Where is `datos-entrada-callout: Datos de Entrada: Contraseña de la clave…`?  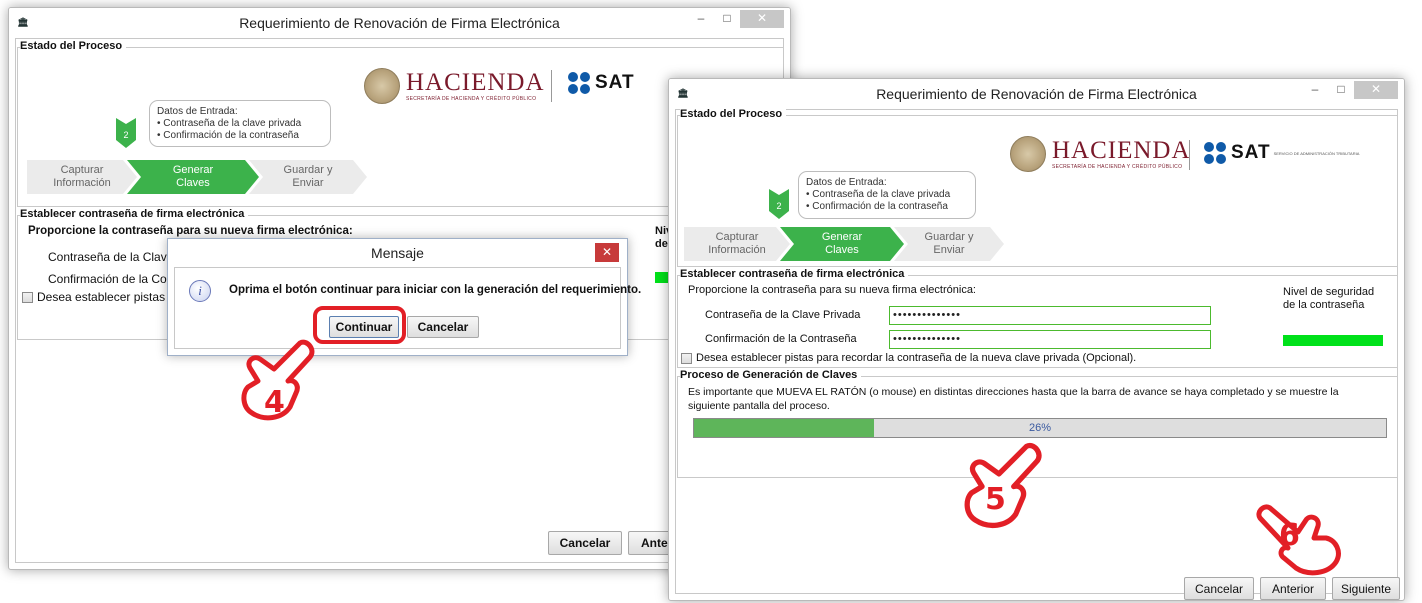 datos-entrada-callout: Datos de Entrada: Contraseña de la clave… is located at coordinates (887, 195).